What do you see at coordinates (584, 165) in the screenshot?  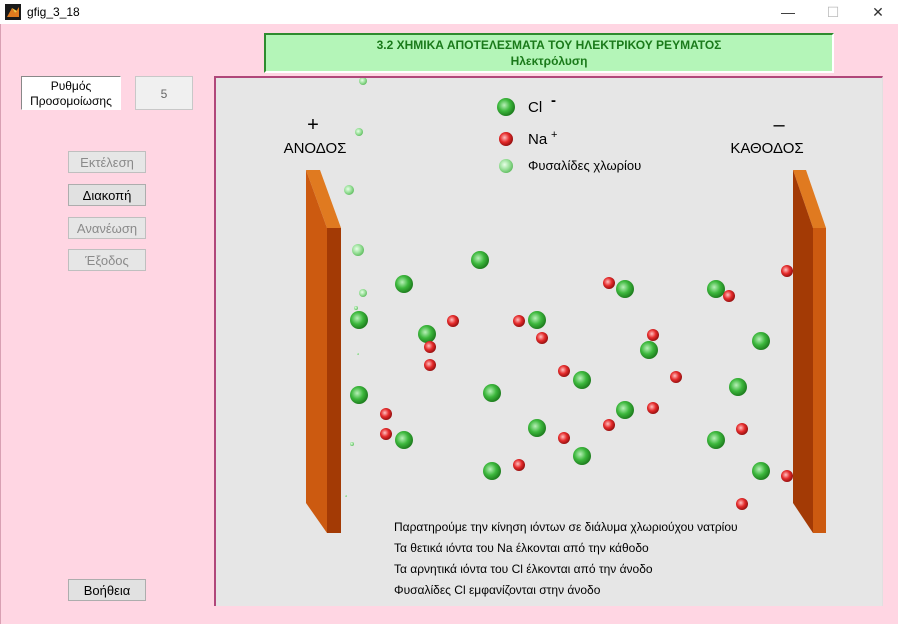 I see `legend-bubble-label: Φυσαλίδες χλωρίου` at bounding box center [584, 165].